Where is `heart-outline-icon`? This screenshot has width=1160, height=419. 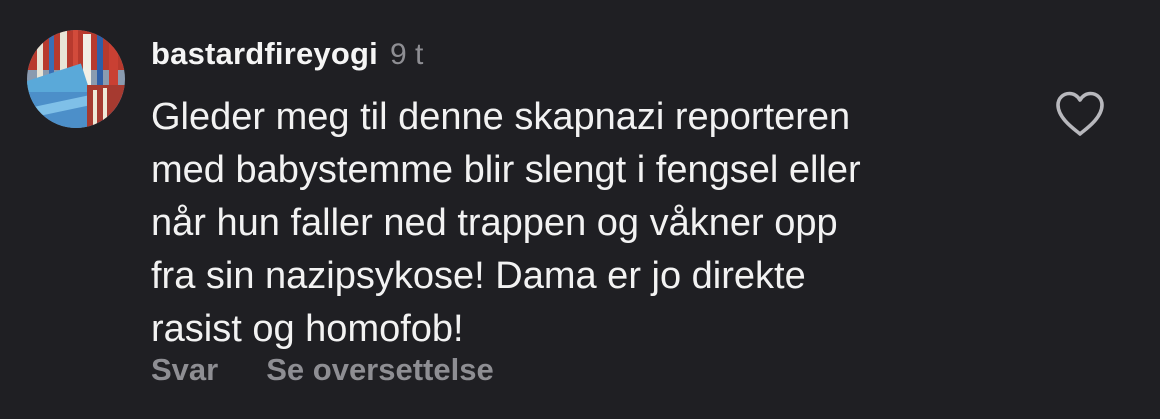 heart-outline-icon is located at coordinates (1080, 113).